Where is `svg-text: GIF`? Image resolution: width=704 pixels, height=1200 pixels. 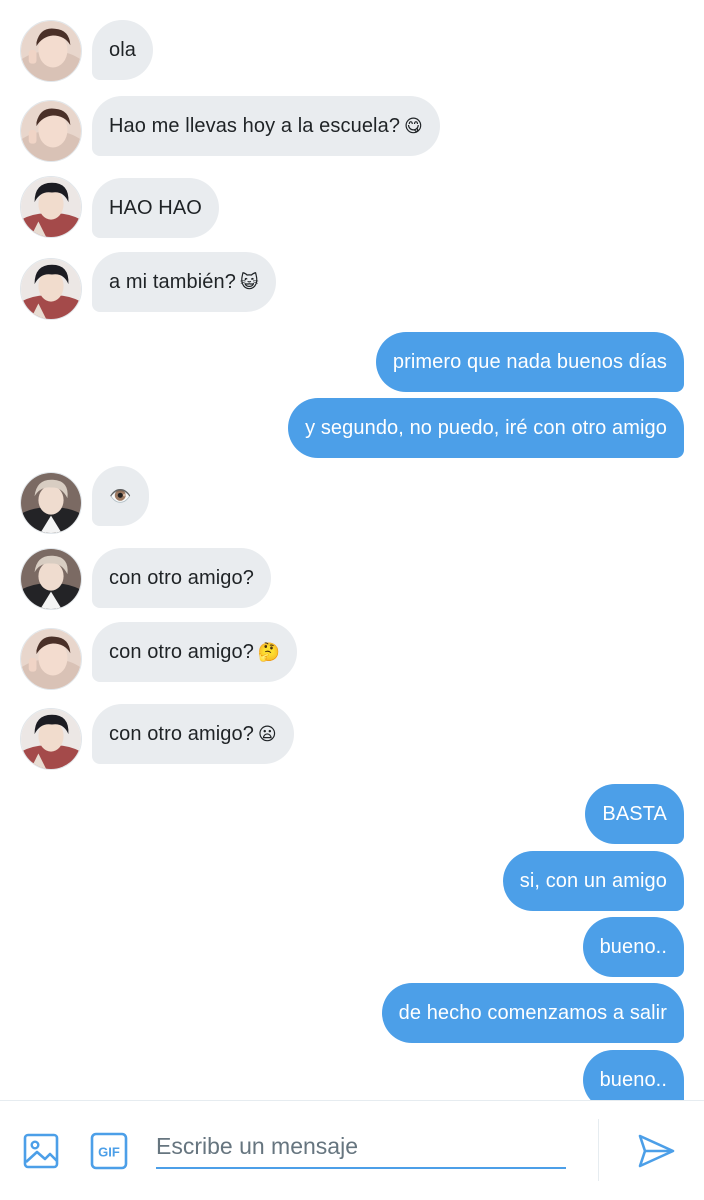
svg-text: GIF is located at coordinates (109, 1152).